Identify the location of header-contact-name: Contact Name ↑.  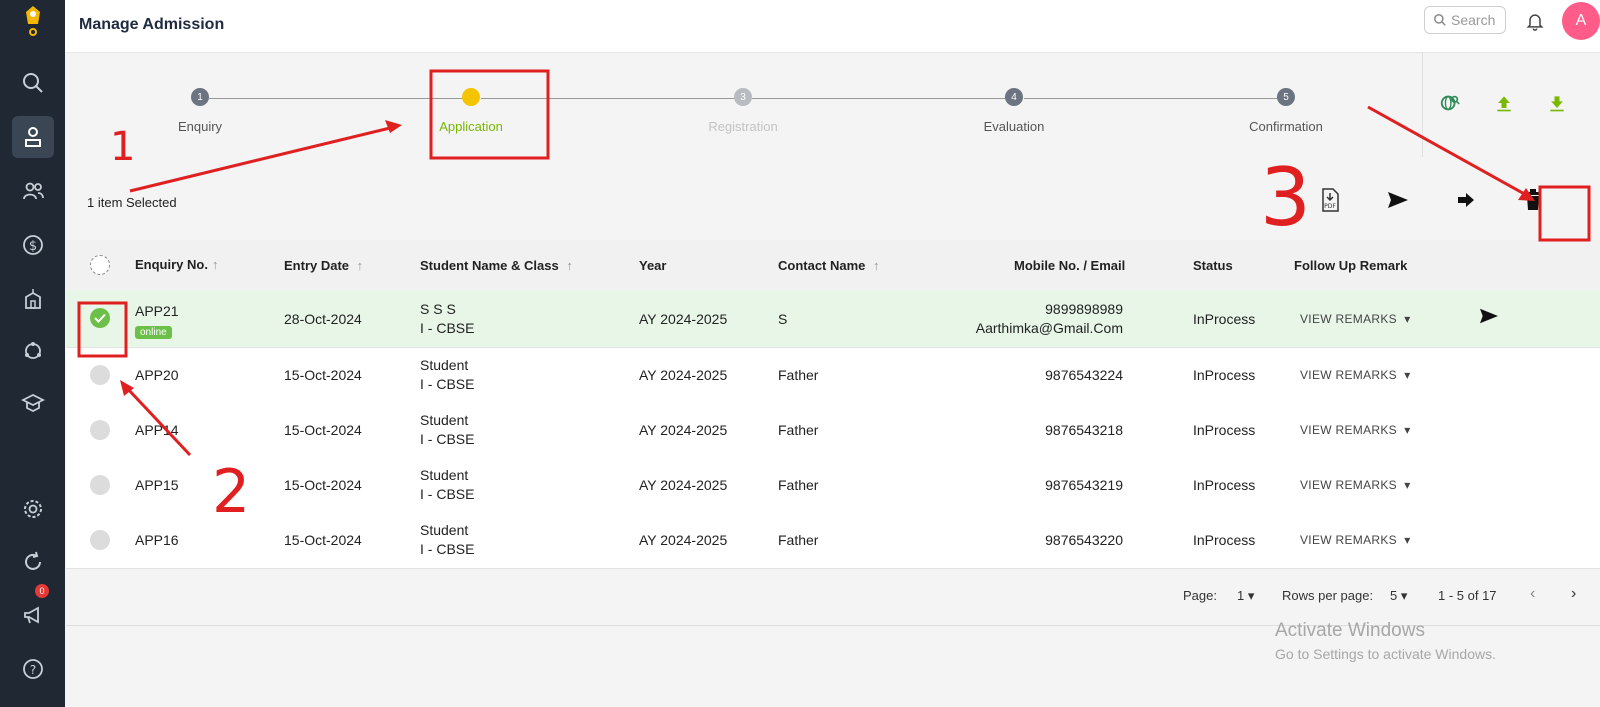
(829, 265).